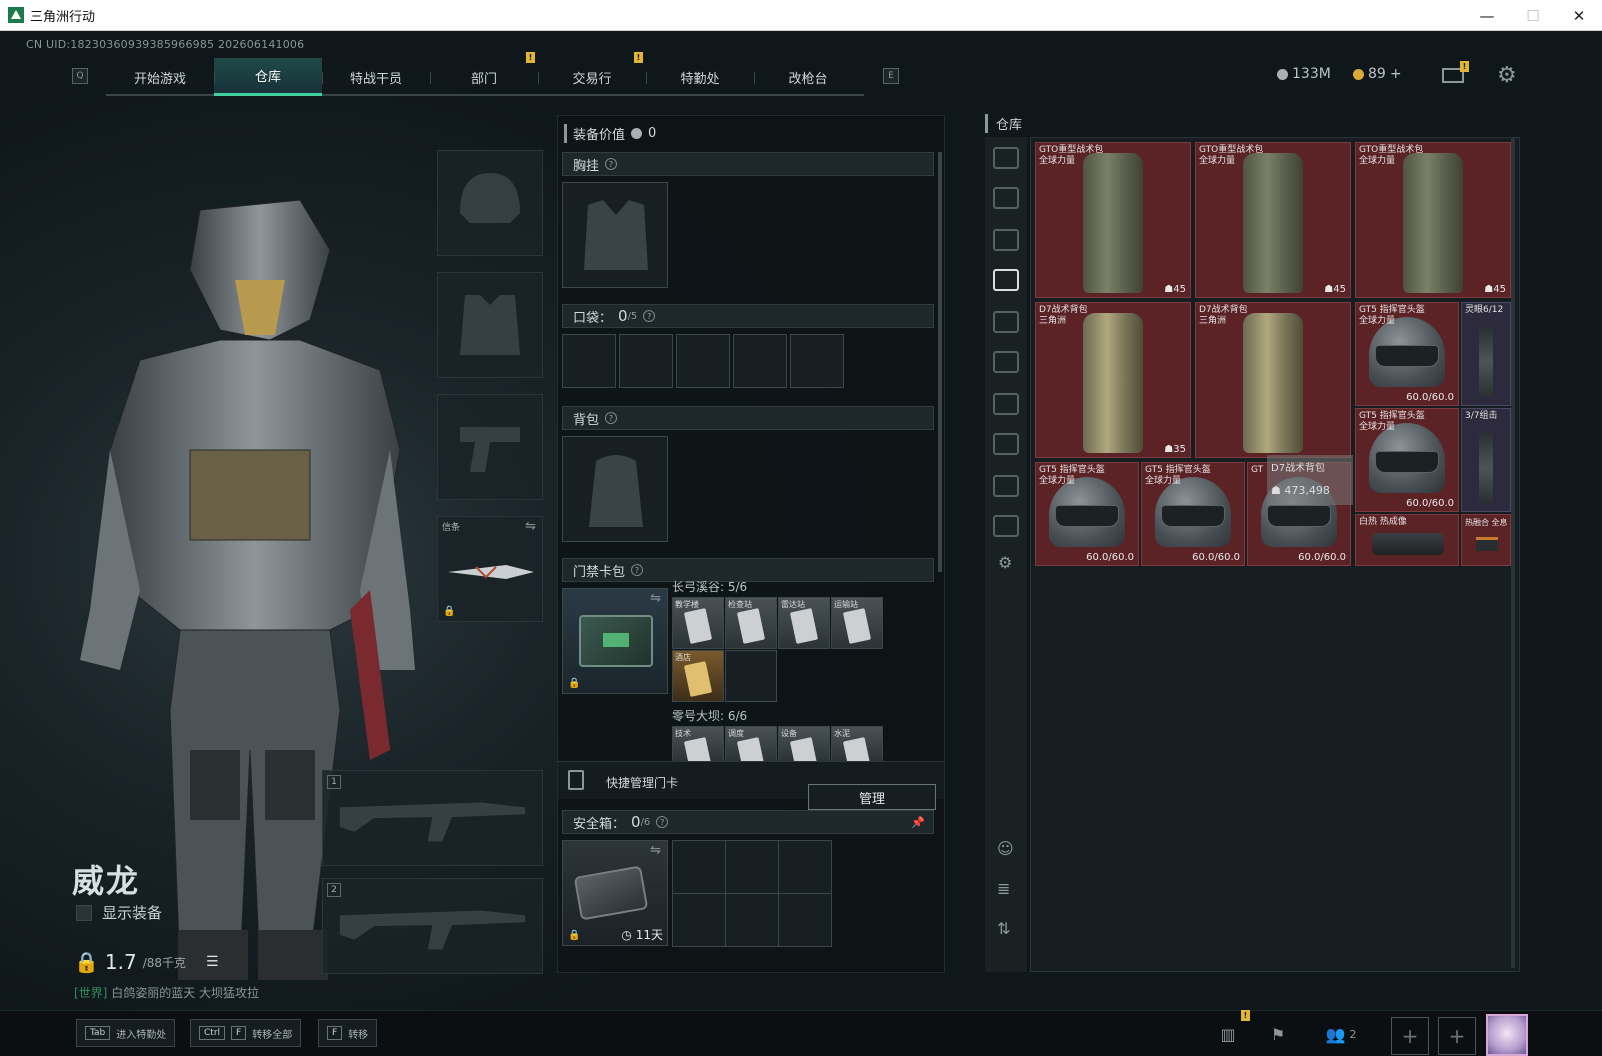 This screenshot has height=1056, width=1602. Describe the element at coordinates (592, 77) in the screenshot. I see `tab-trading: 交易行` at that location.